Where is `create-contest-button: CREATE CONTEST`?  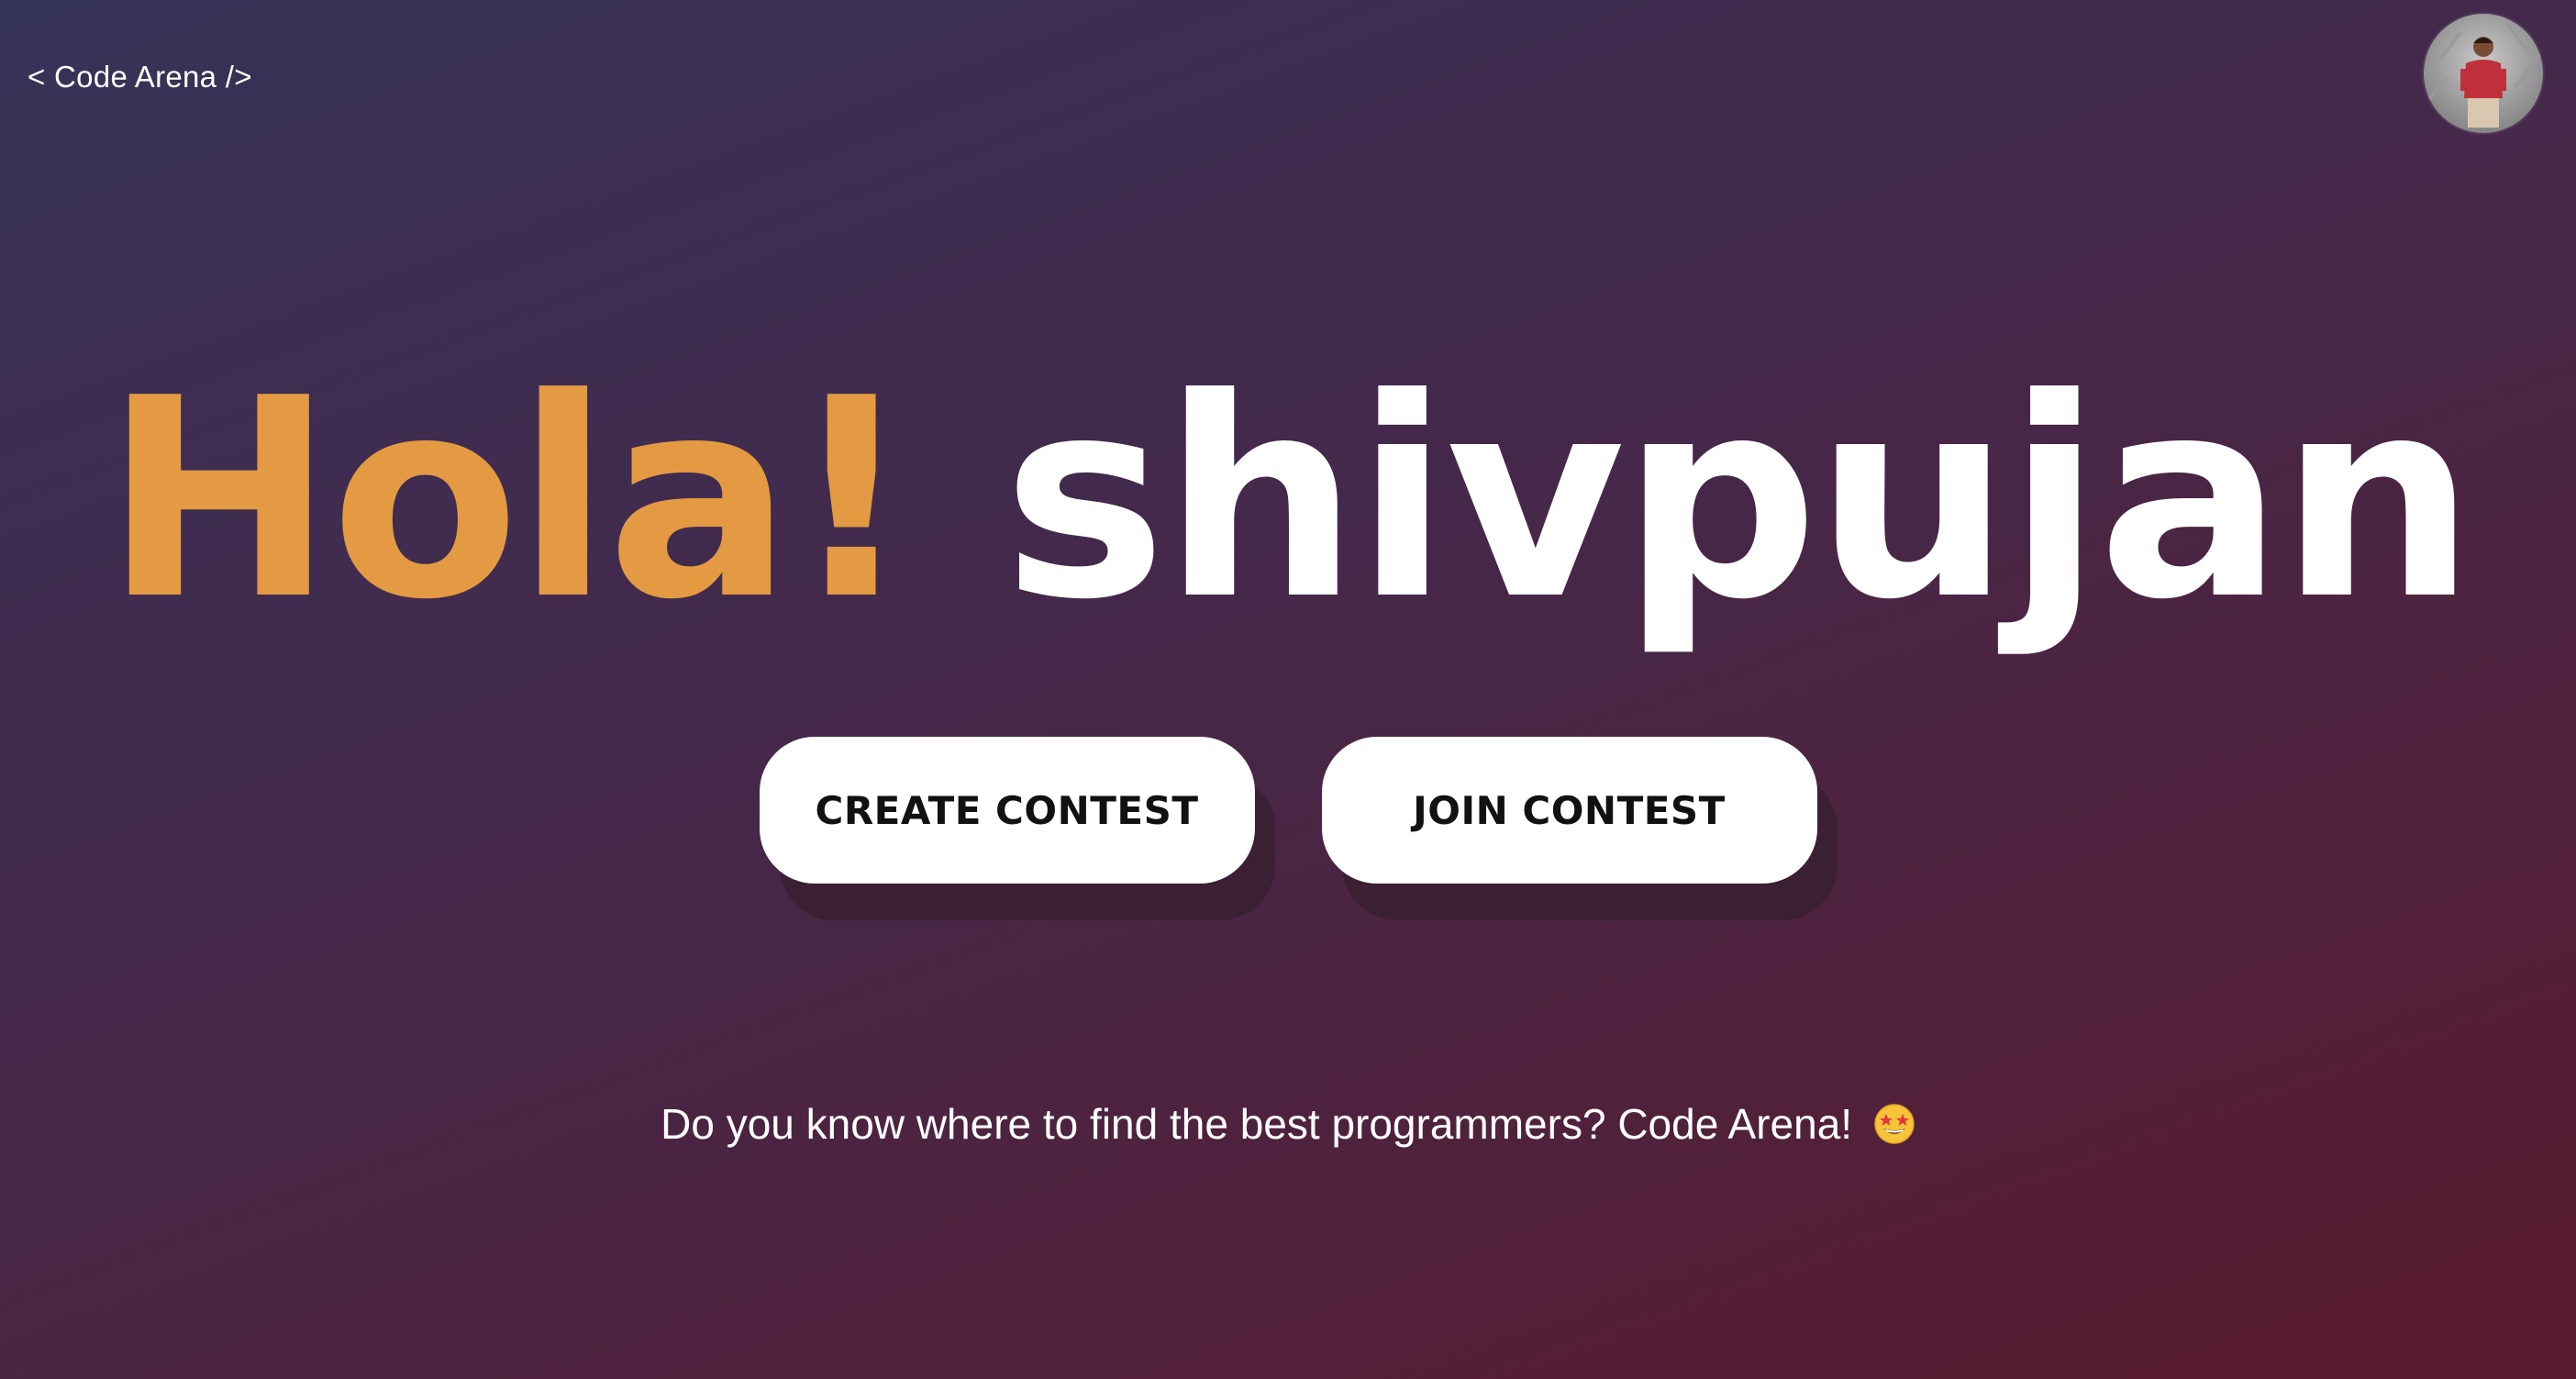 create-contest-button: CREATE CONTEST is located at coordinates (1007, 810).